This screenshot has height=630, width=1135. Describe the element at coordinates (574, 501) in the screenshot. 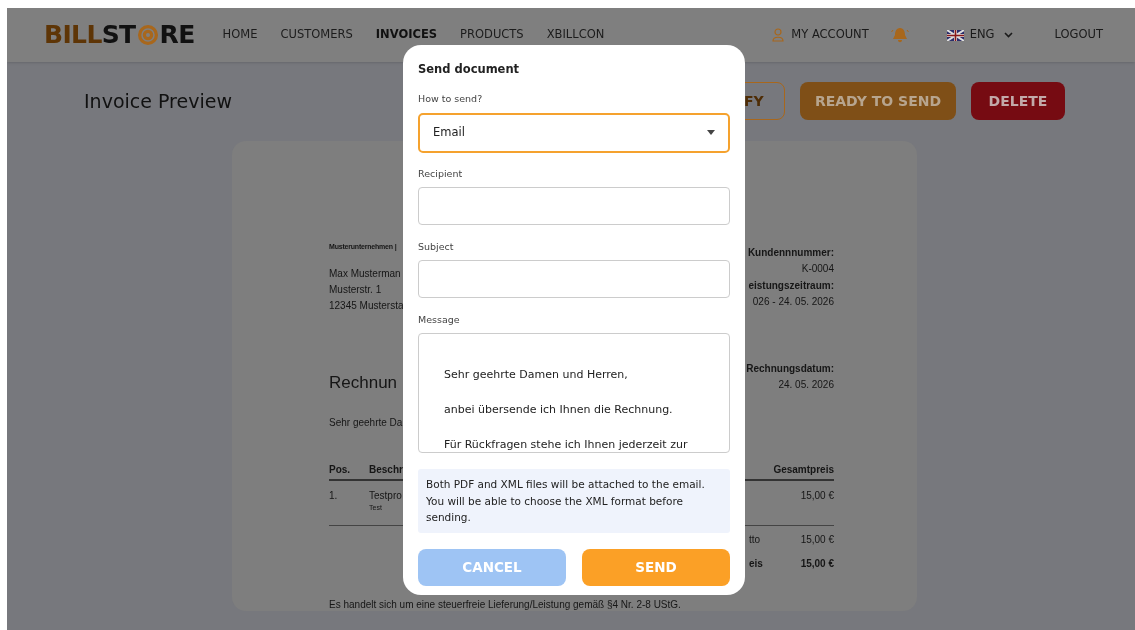

I see `info-note: Both PDF and XML files will be attached to the email. You will be able to choose the XML format before sending.` at that location.